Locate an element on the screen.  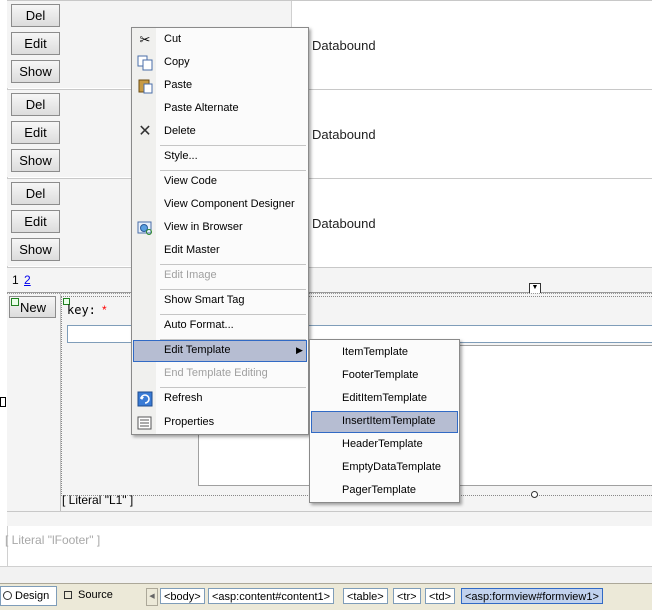
menu-item-label: Edit Master is located at coordinates (192, 250).